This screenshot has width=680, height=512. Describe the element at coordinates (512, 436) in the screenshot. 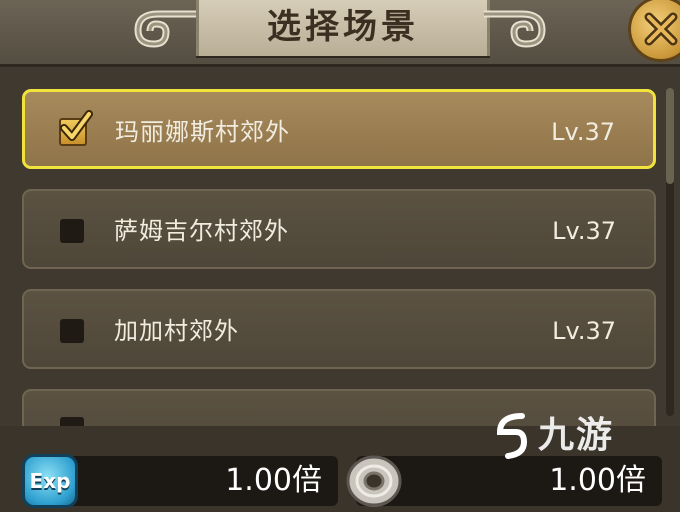

I see `watermark-logo-icon` at that location.